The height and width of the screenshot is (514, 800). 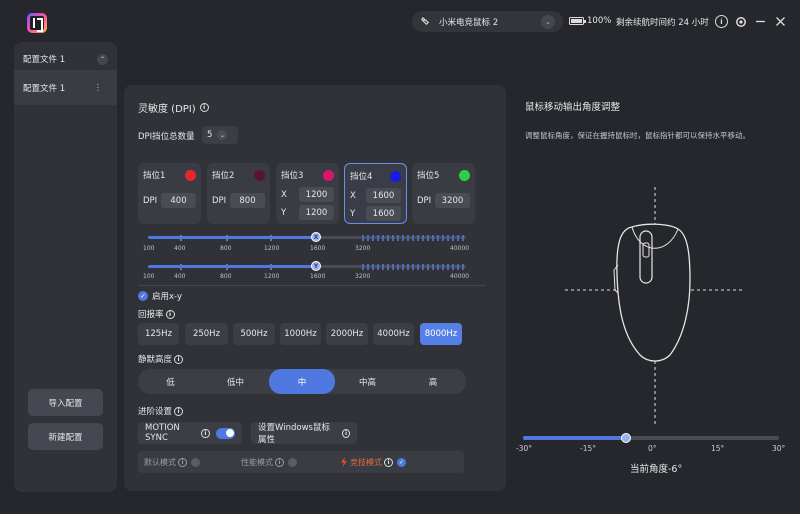 I want to click on x-tick-label: 40000, so click(x=460, y=248).